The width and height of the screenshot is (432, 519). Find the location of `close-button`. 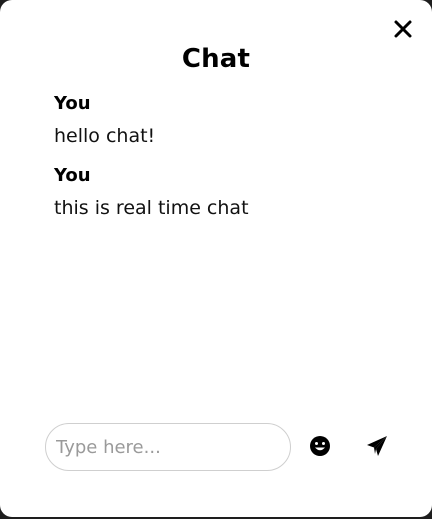

close-button is located at coordinates (403, 29).